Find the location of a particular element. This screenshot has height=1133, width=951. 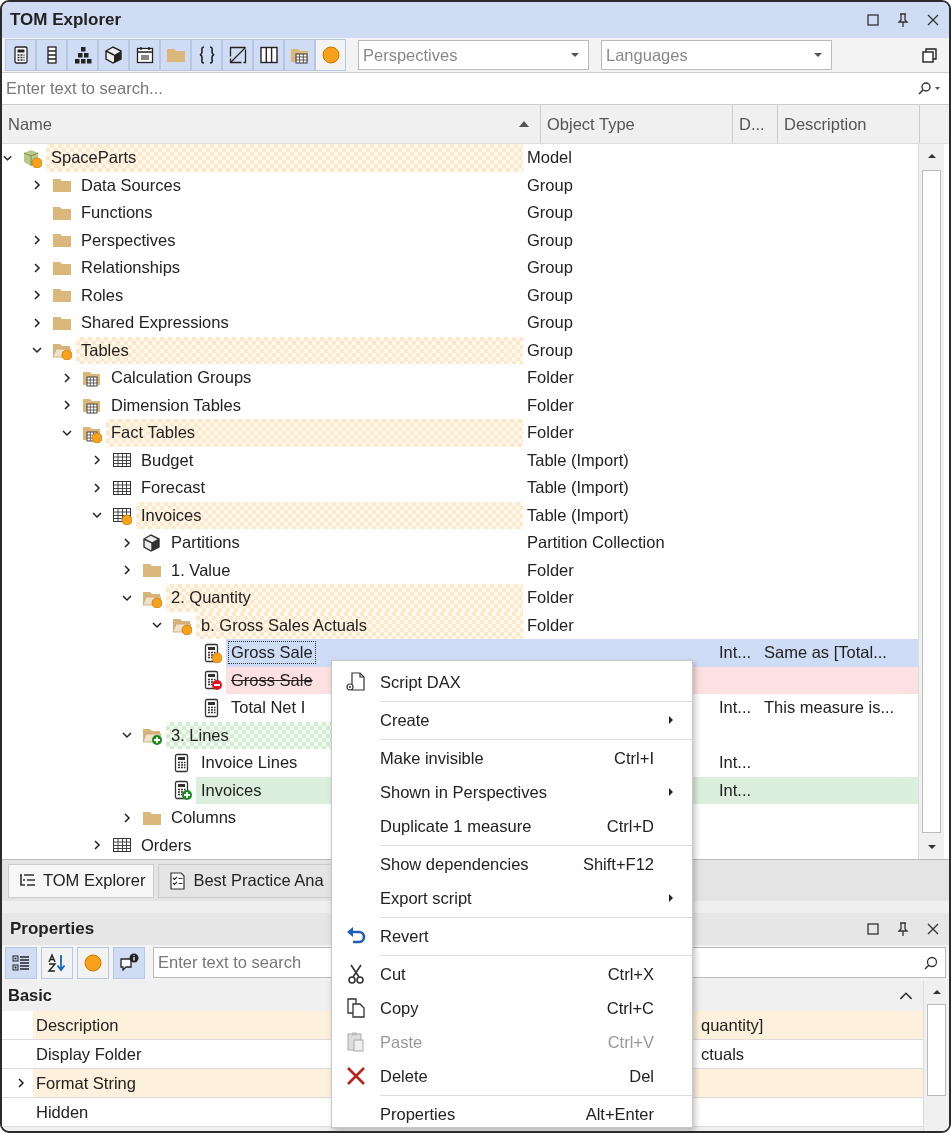

shortcut-label: Alt+Enter is located at coordinates (619, 1114).